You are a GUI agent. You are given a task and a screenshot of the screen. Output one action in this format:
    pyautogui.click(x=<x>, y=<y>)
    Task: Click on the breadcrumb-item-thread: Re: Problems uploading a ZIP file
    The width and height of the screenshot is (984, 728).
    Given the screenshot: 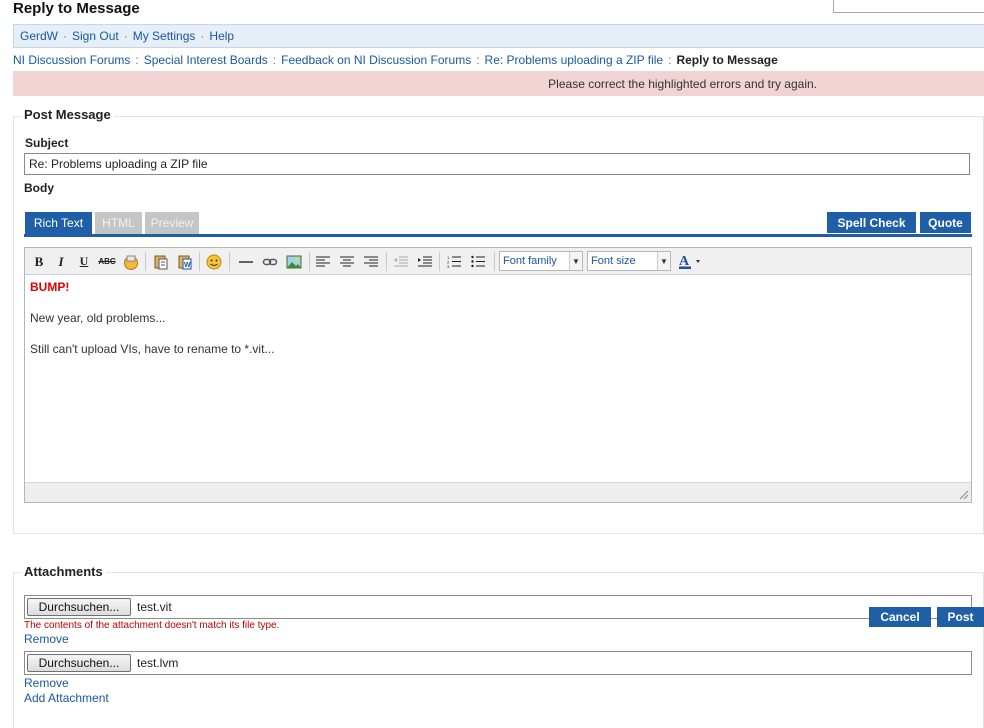 What is the action you would take?
    pyautogui.click(x=574, y=60)
    